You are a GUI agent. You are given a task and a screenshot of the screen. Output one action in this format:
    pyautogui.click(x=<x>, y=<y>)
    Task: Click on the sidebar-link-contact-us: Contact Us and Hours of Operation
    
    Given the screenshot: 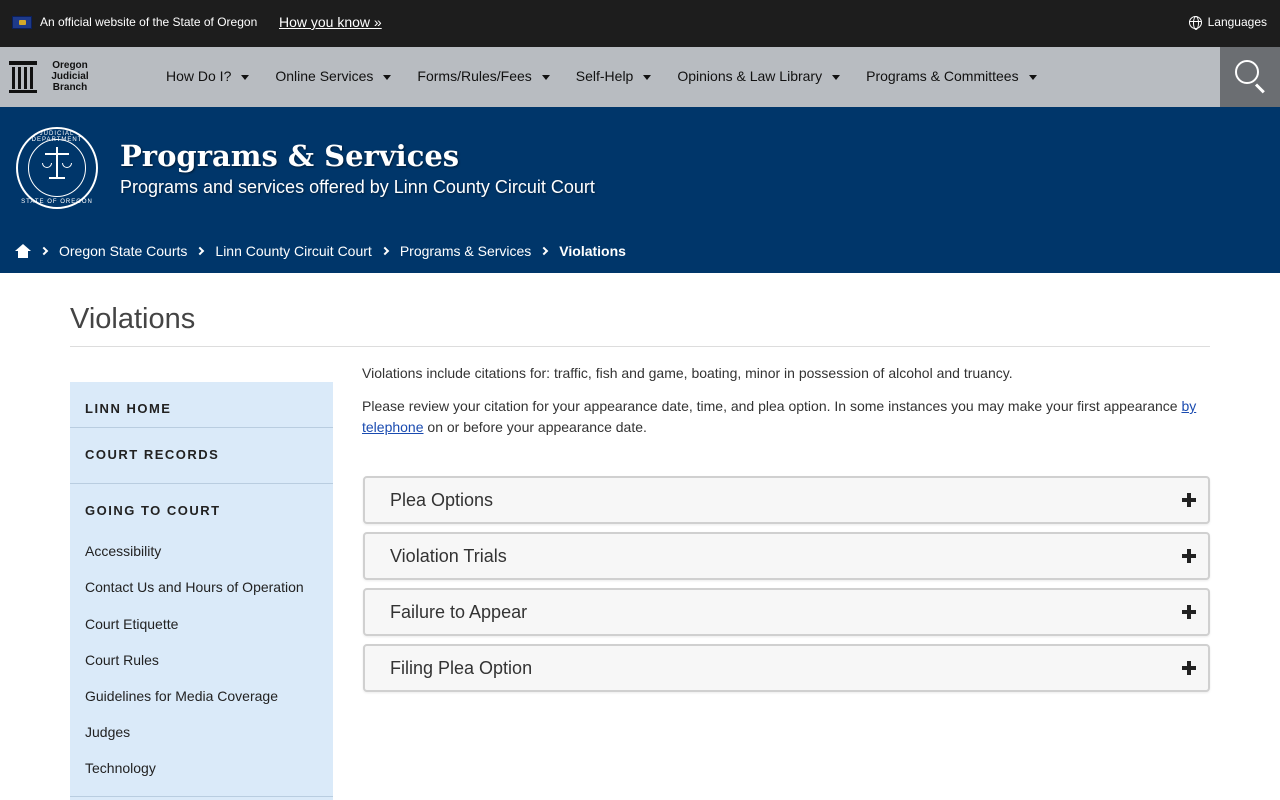 What is the action you would take?
    pyautogui.click(x=194, y=587)
    